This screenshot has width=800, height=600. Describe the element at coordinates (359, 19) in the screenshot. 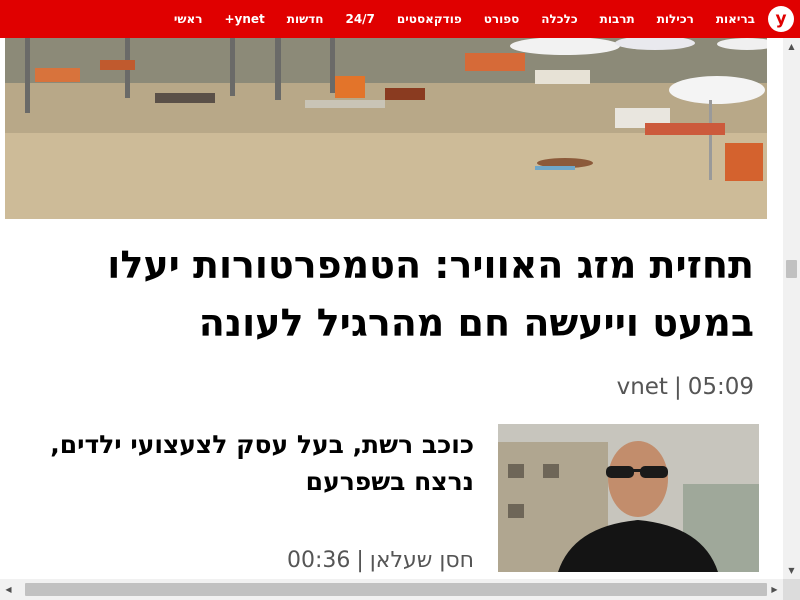

I see `nav-item-24-7: 24/7` at that location.